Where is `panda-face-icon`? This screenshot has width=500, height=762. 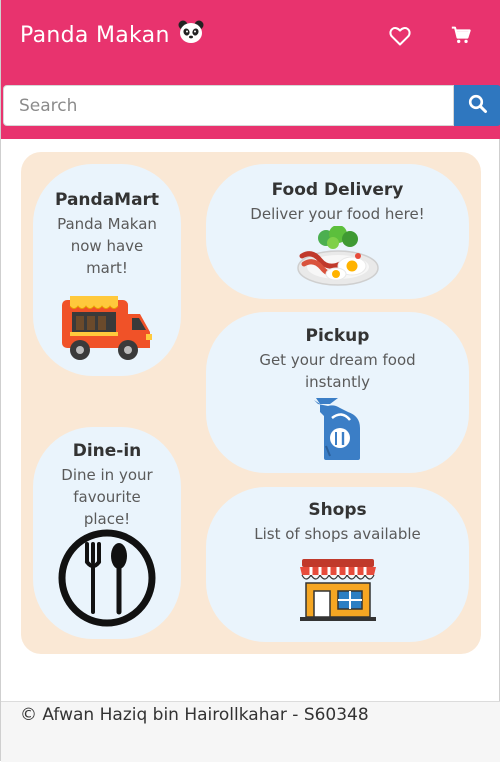 panda-face-icon is located at coordinates (191, 35).